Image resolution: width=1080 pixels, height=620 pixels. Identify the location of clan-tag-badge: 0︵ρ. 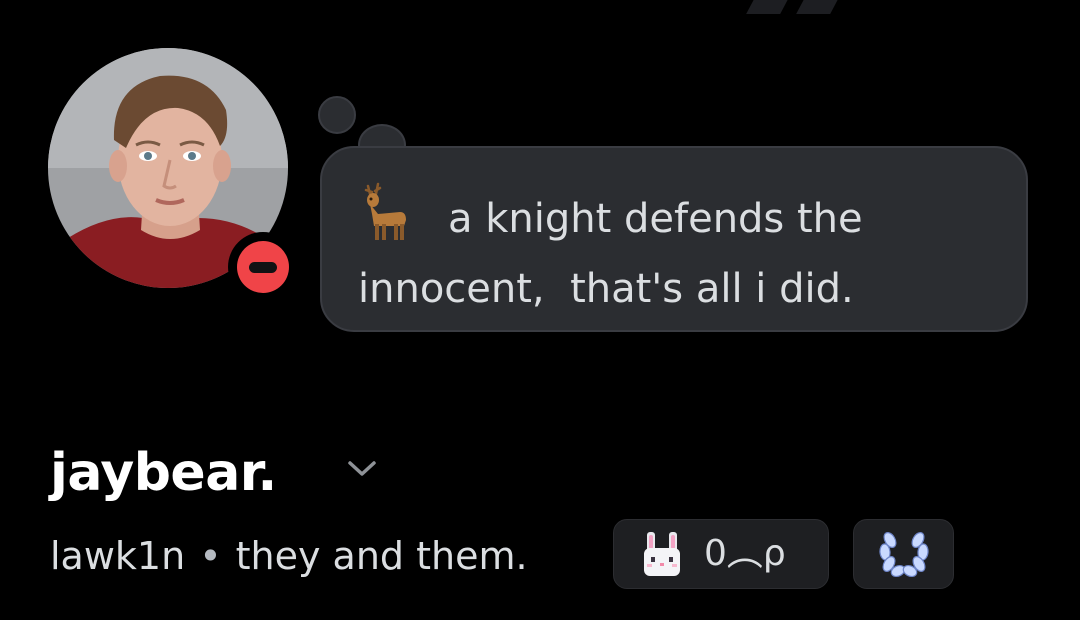
(721, 554).